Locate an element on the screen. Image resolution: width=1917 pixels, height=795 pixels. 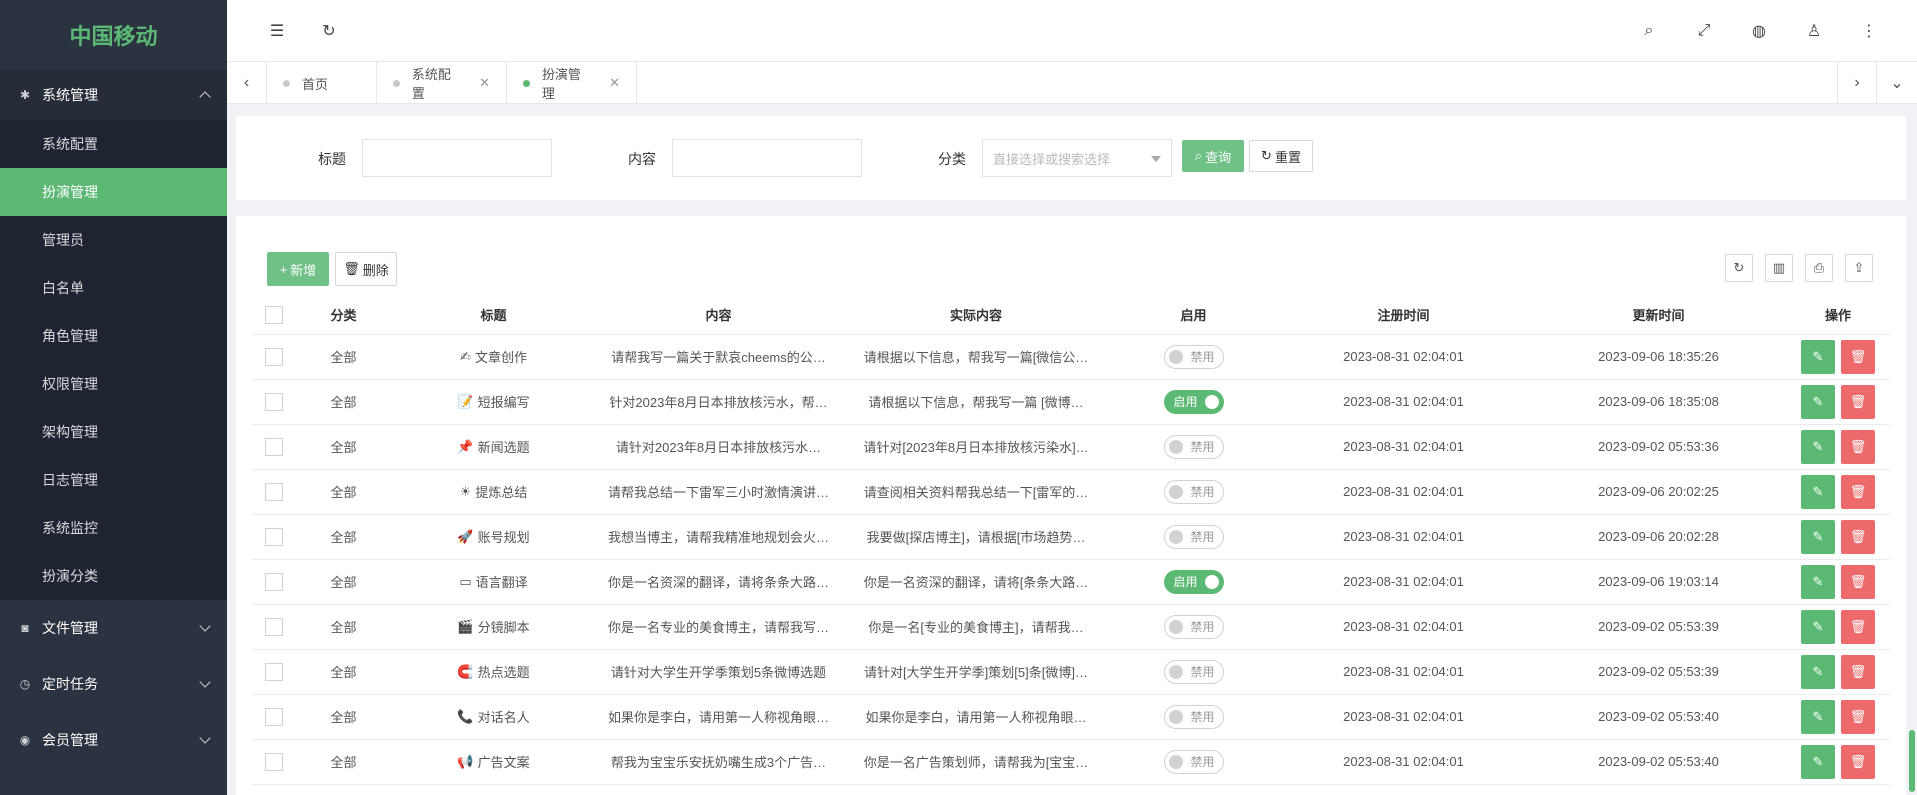
select-cell is located at coordinates (274, 762).